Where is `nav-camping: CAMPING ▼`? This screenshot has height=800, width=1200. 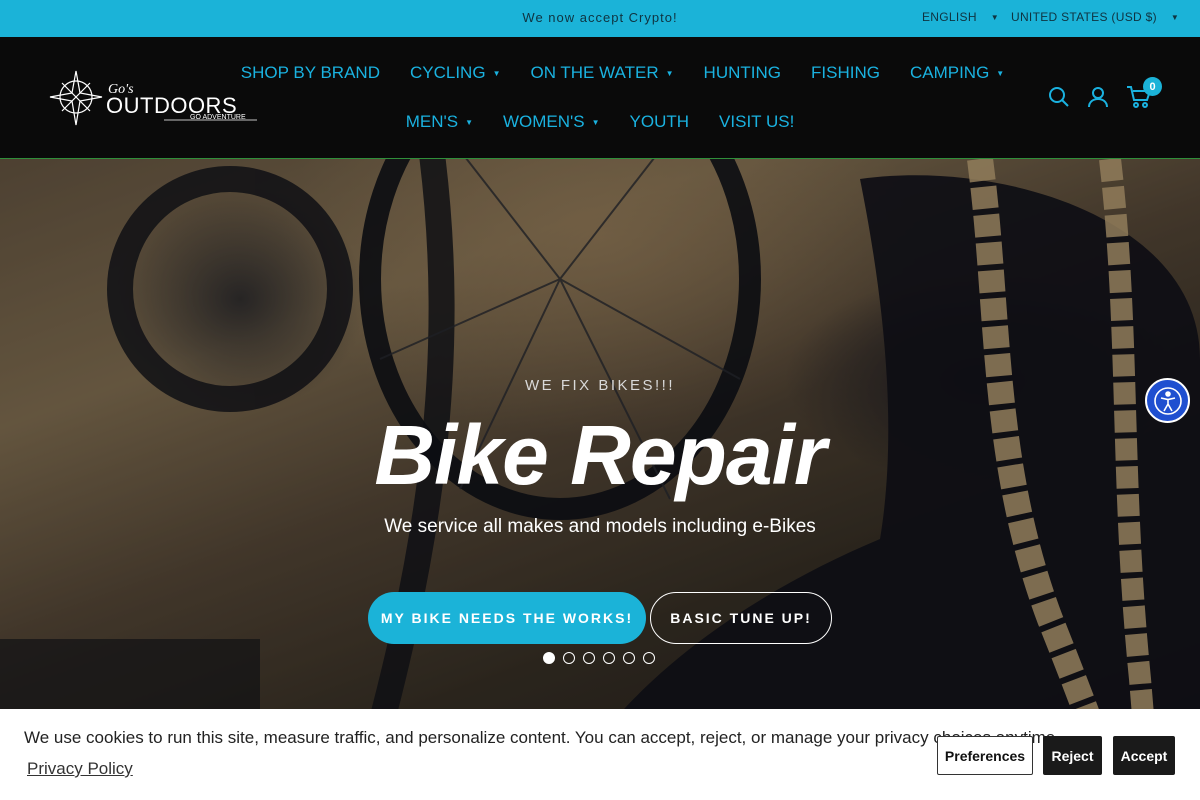
nav-camping: CAMPING ▼ is located at coordinates (957, 73).